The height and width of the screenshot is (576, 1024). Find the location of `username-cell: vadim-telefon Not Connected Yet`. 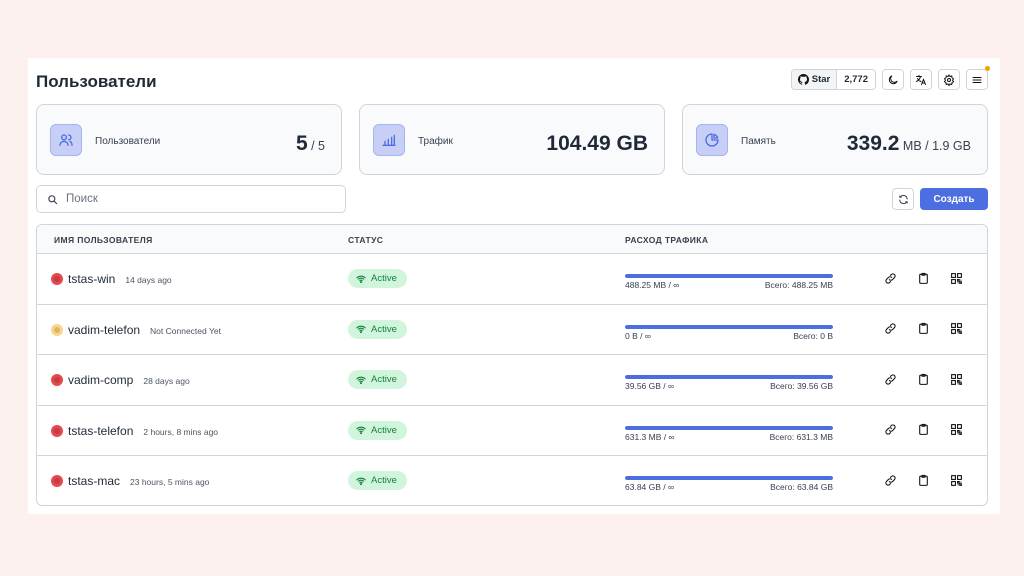

username-cell: vadim-telefon Not Connected Yet is located at coordinates (144, 330).